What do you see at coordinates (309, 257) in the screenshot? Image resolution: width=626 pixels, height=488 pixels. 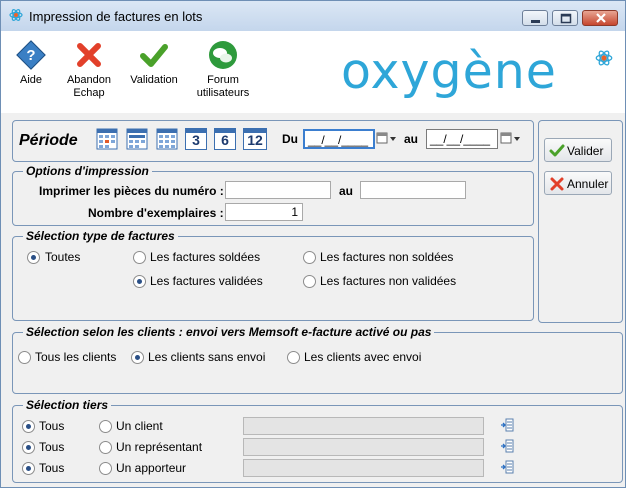 I see `type-unpaid-radio` at bounding box center [309, 257].